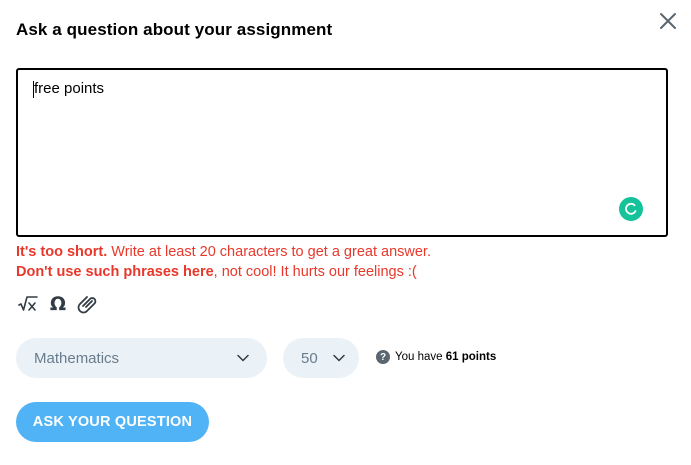 The image size is (691, 465). I want to click on attachment-button, so click(88, 304).